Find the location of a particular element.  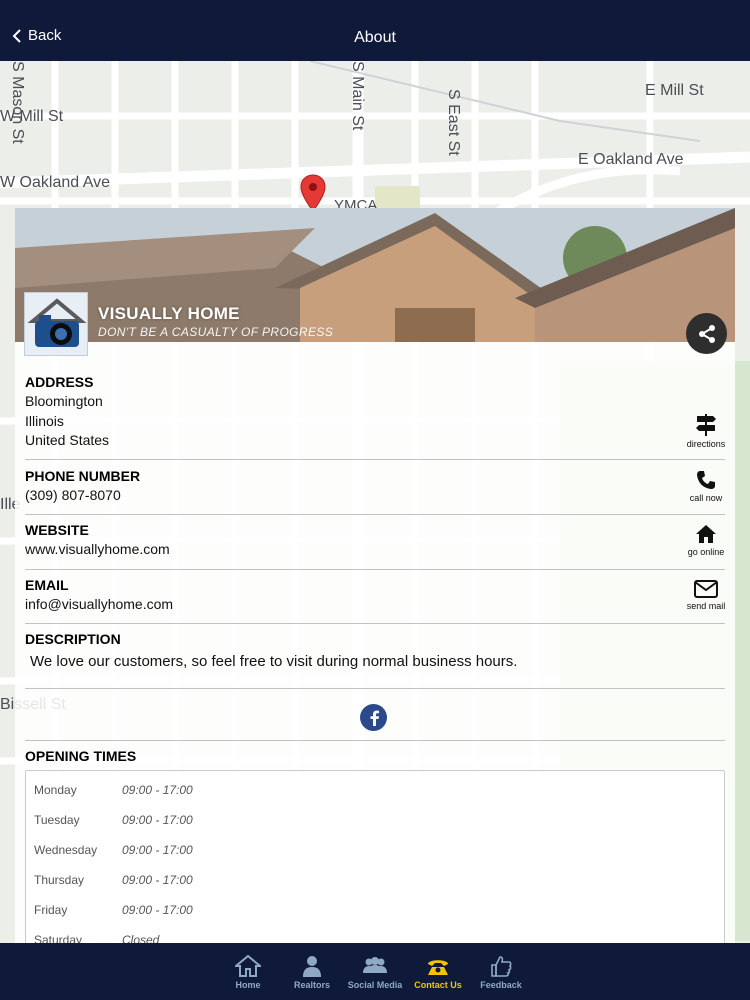

facebook-icon is located at coordinates (374, 718).